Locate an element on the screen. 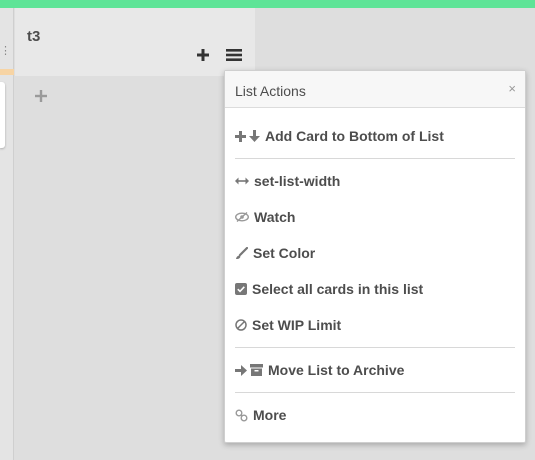 This screenshot has width=535, height=460. ban-icon is located at coordinates (241, 325).